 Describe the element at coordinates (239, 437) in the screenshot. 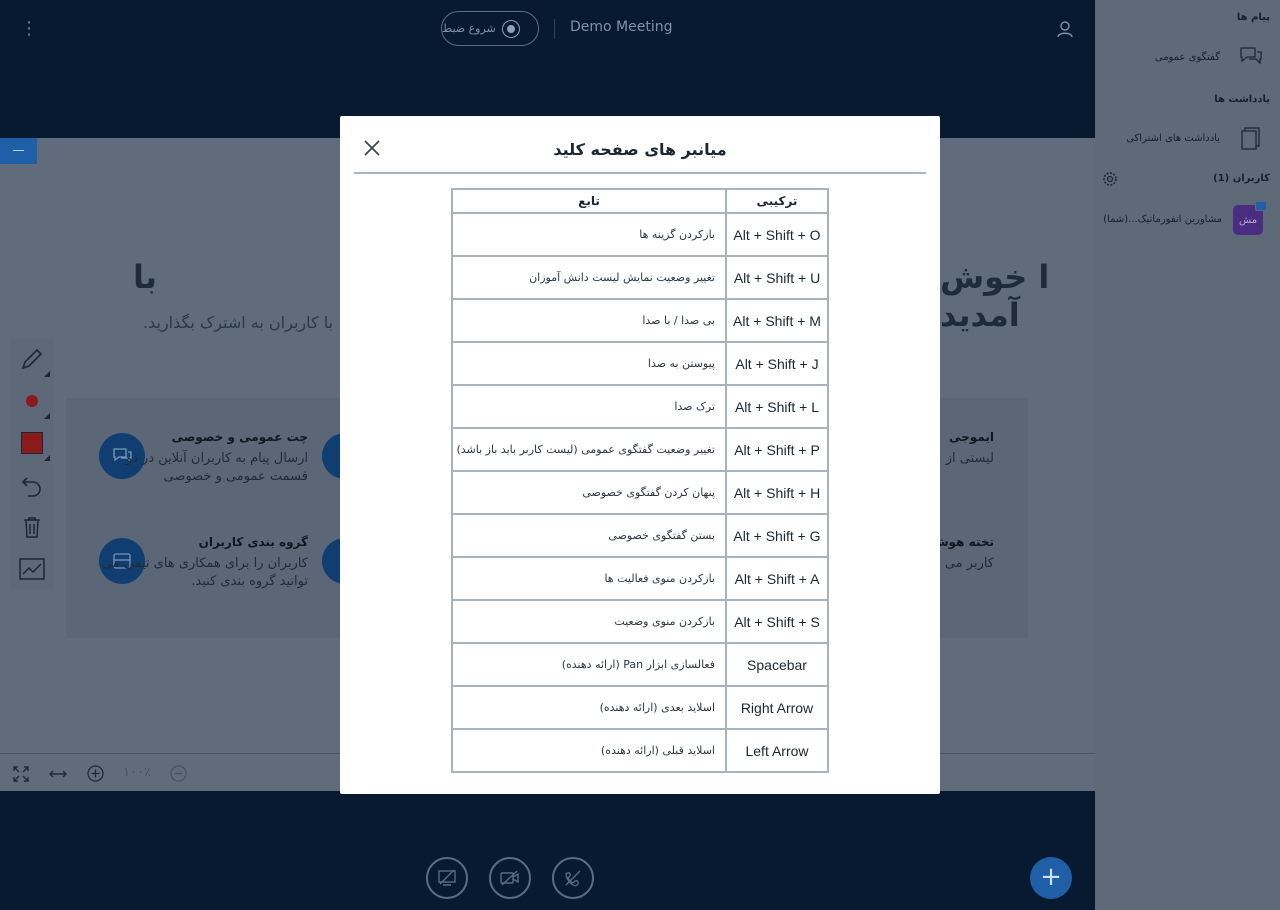

I see `feature-chat-title: چت عمومی و خصوصی` at that location.